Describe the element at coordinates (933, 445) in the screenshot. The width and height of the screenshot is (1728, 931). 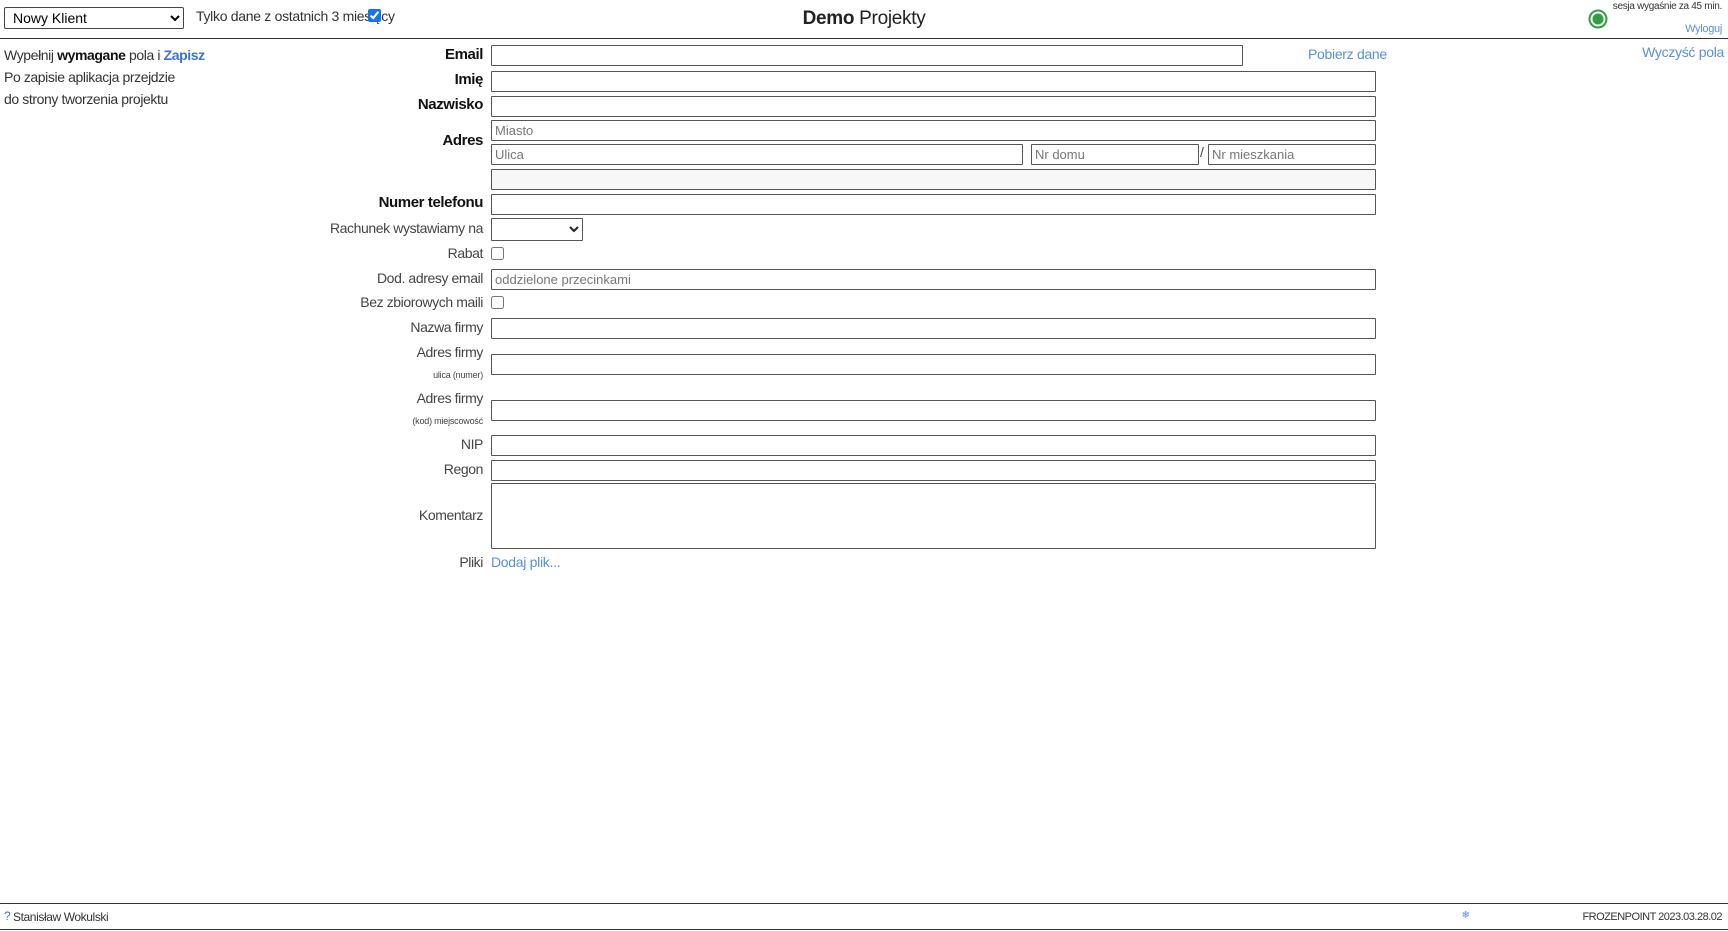
I see `nip-input` at that location.